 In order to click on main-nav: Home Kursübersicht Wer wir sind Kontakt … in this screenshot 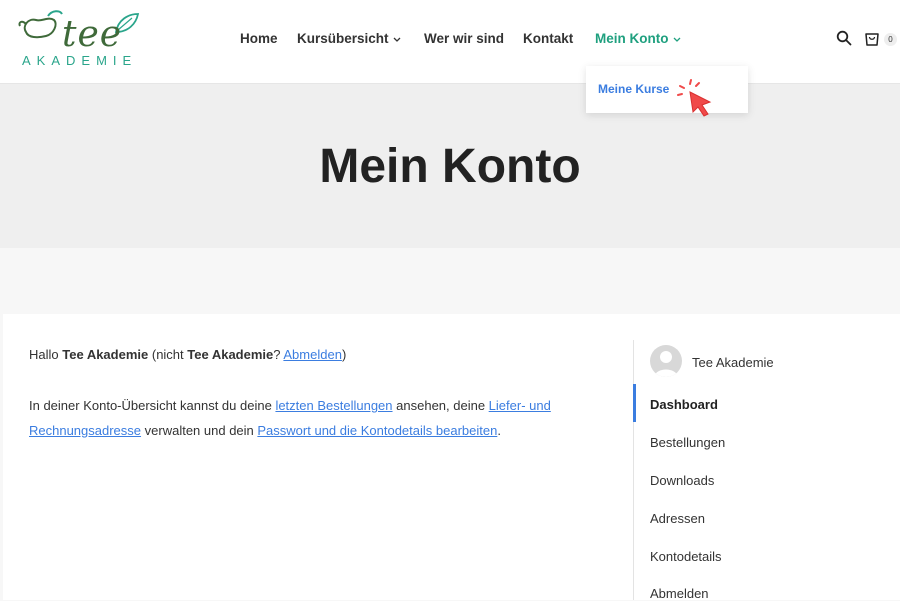, I will do `click(450, 39)`.